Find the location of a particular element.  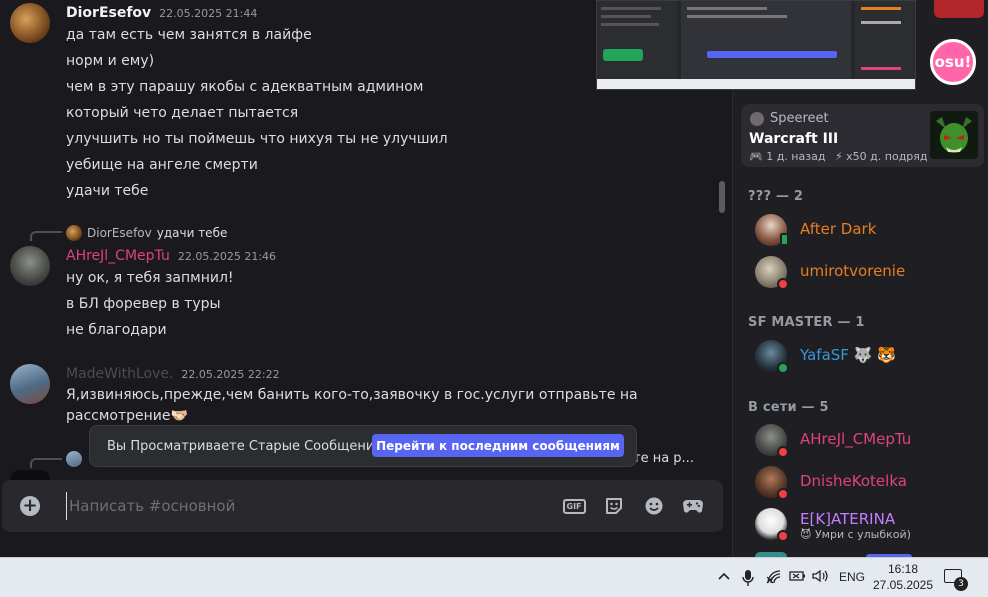

gif-icon: GIF is located at coordinates (574, 506).